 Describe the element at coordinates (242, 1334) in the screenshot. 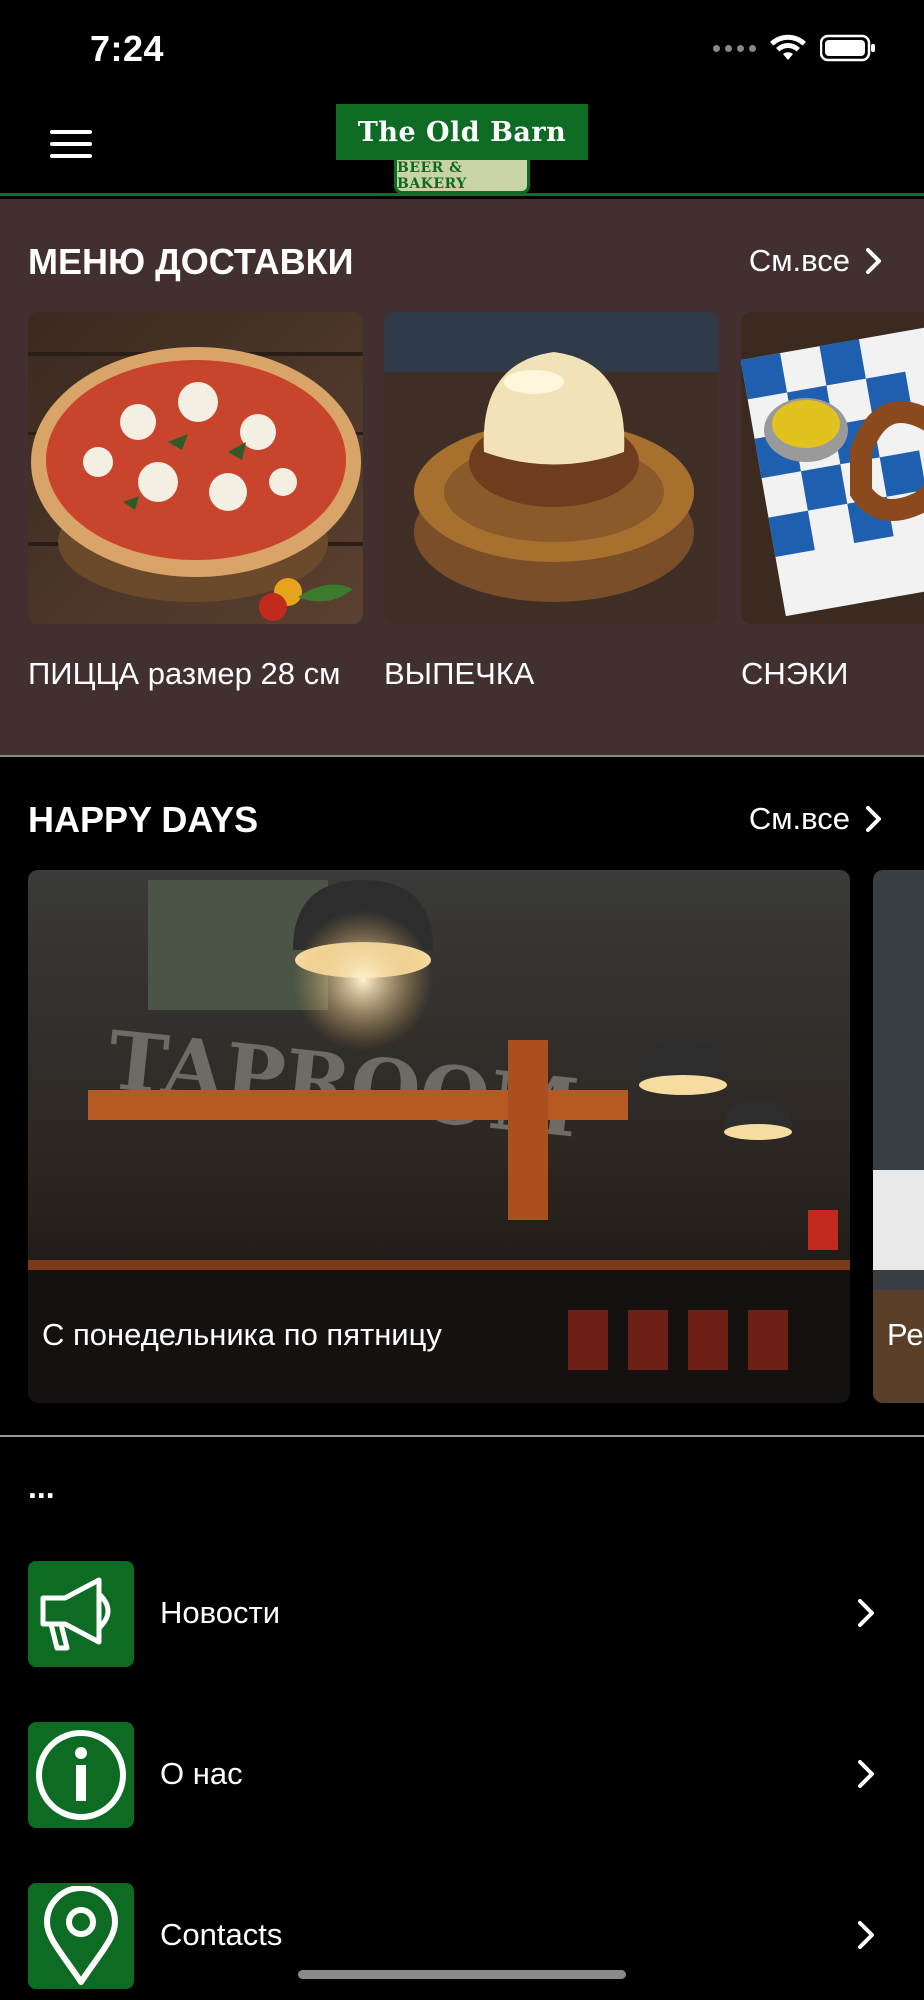

I see `event-caption: С понедельника по пятницу` at that location.